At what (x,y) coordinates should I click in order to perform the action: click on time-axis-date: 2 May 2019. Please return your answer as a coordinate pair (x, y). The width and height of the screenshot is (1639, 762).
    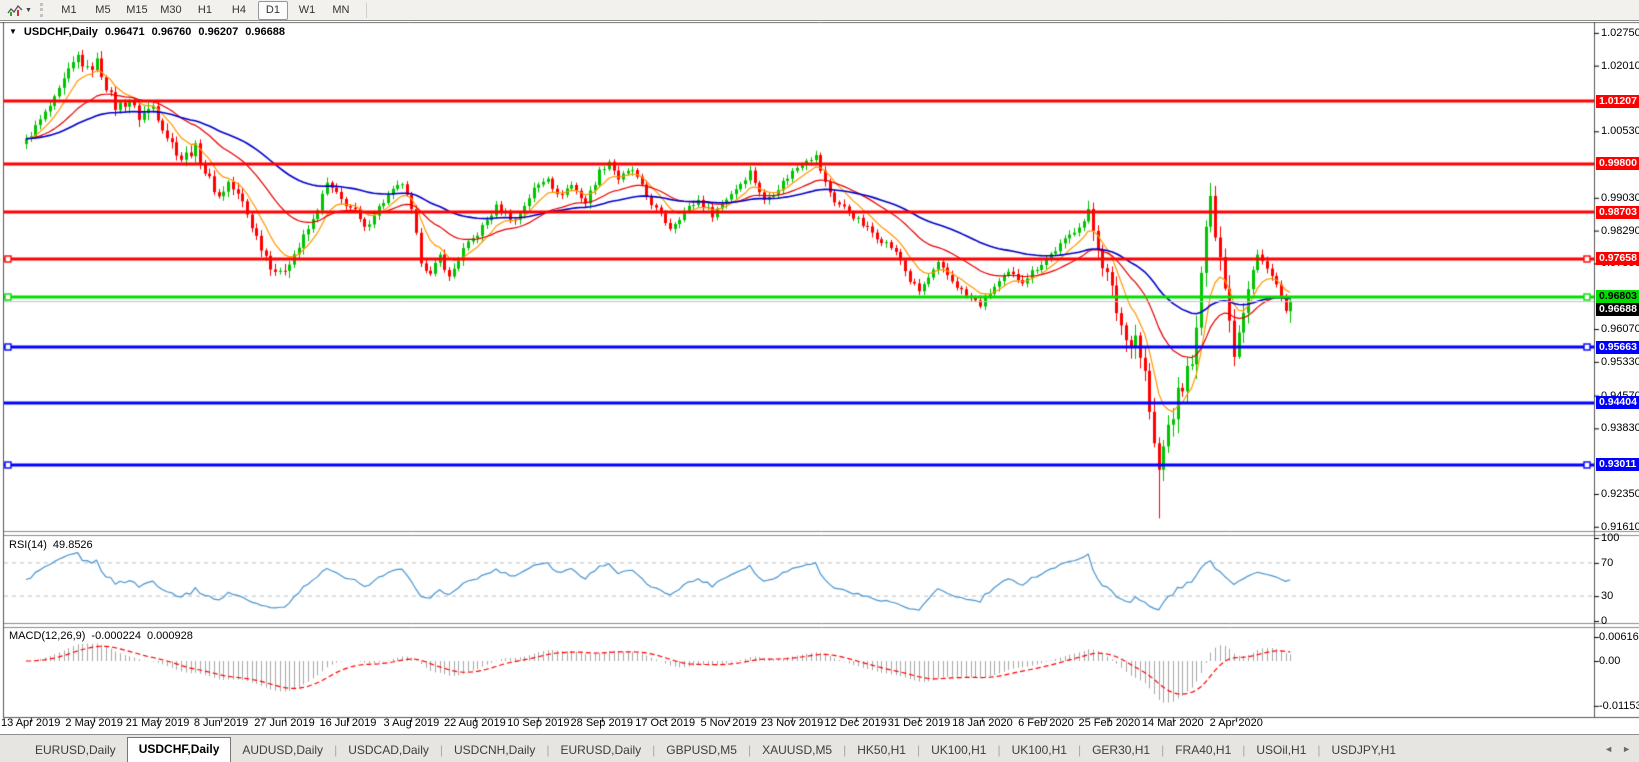
    Looking at the image, I should click on (94, 723).